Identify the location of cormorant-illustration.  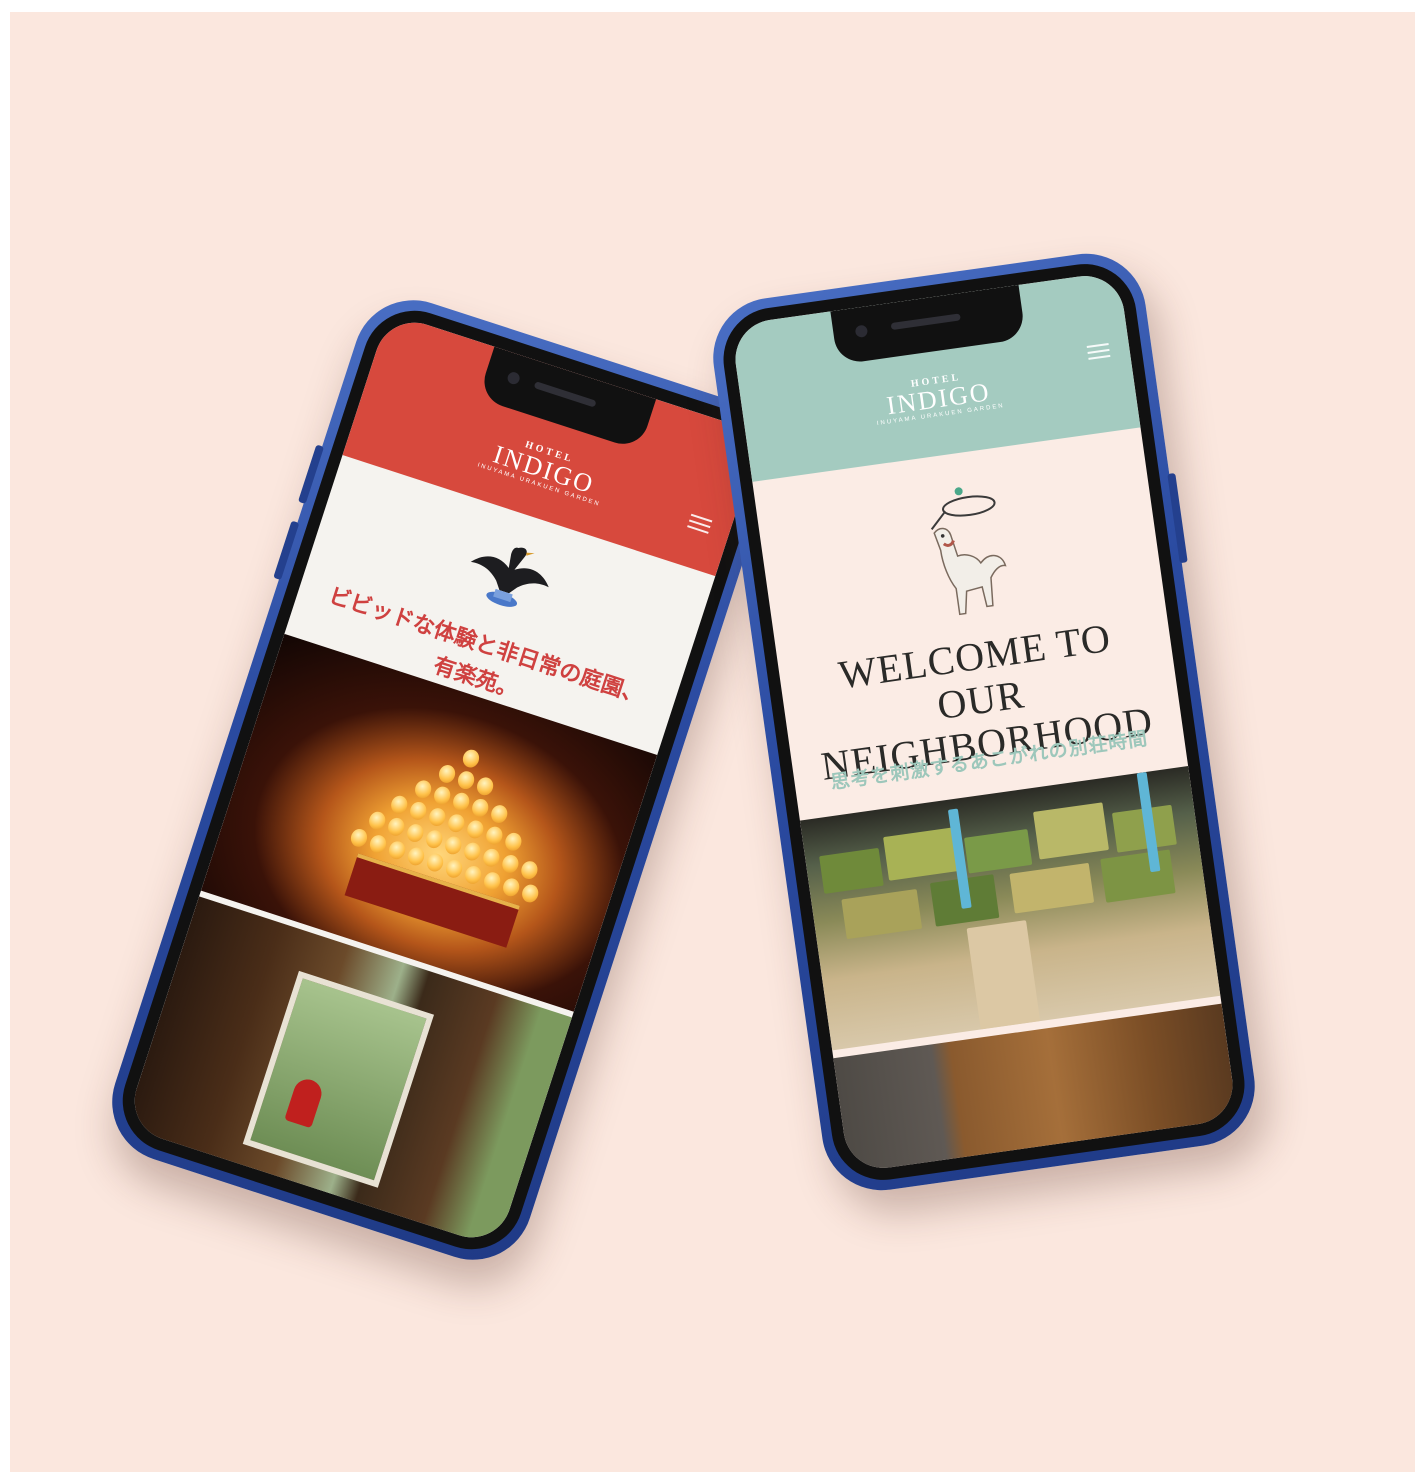
(509, 577).